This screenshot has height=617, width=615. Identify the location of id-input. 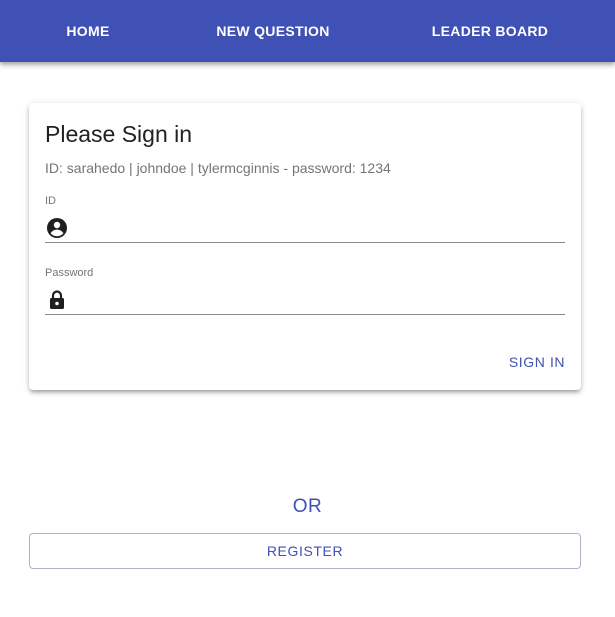
(321, 228).